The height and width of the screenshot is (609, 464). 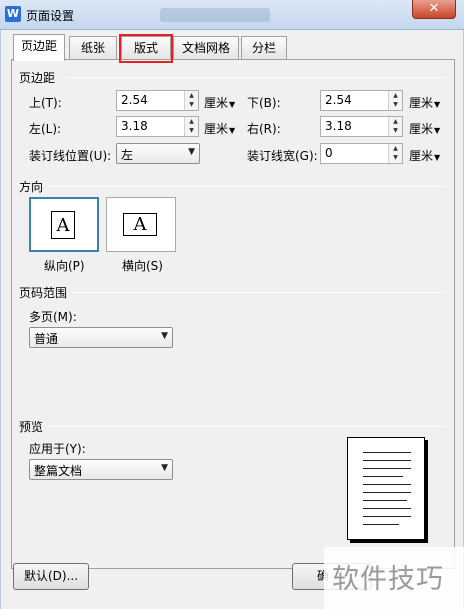 I want to click on left-margin-spinner: 3.18 ▲ ▼, so click(x=157, y=126).